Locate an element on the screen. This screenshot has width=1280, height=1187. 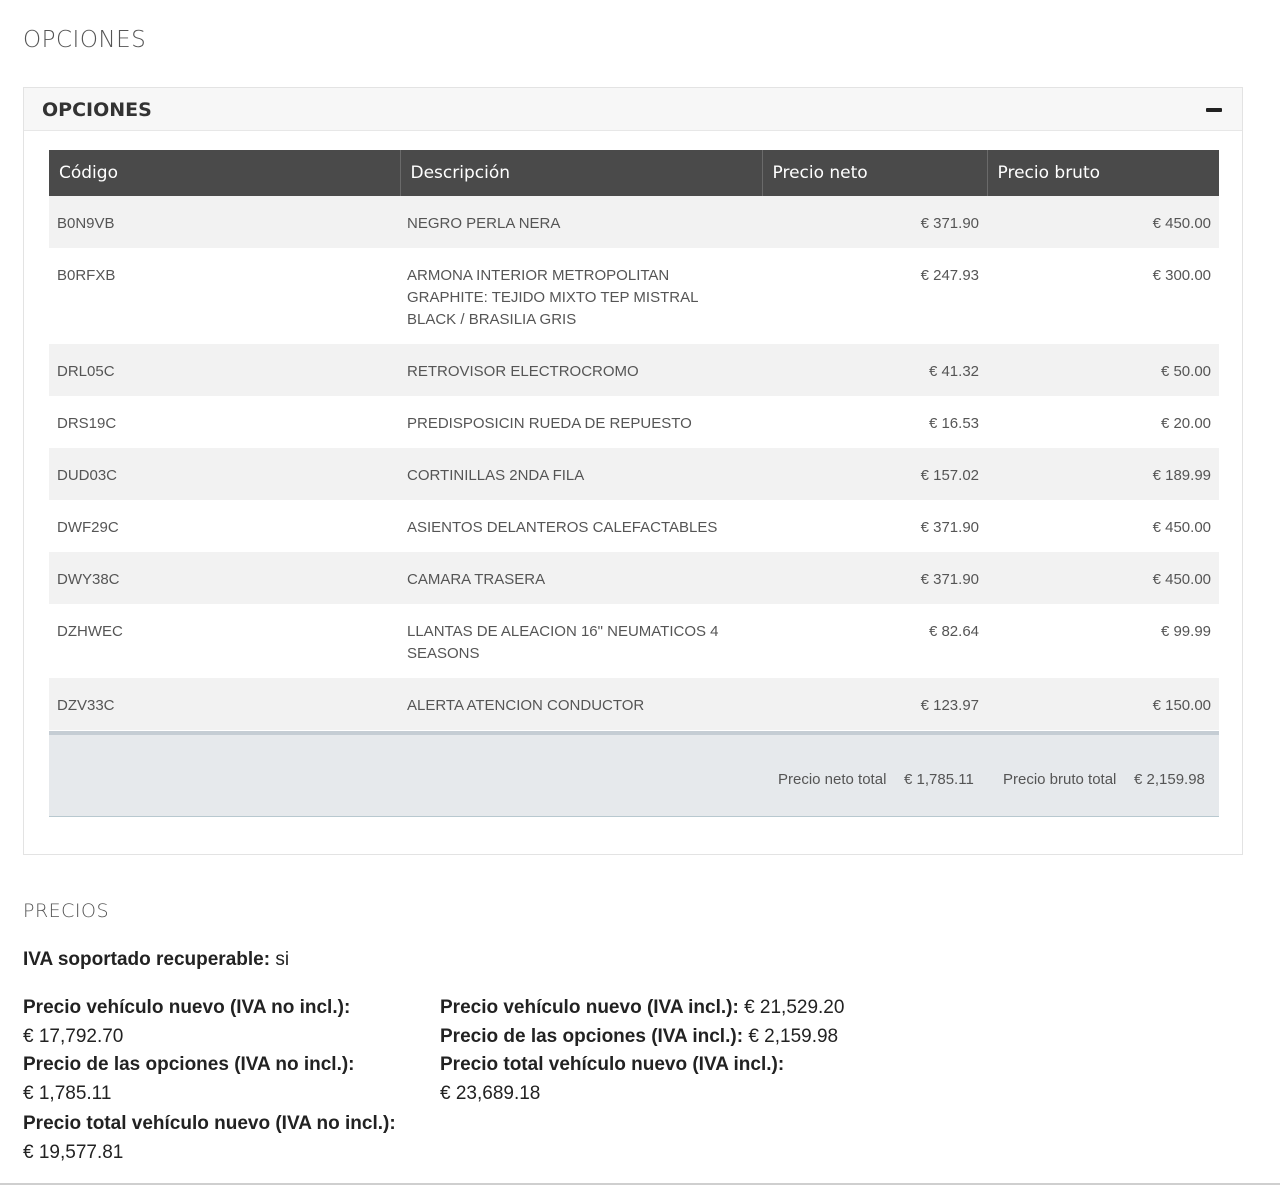
cell-descripcion: RETROVISOR ELECTROCROMO is located at coordinates (581, 370).